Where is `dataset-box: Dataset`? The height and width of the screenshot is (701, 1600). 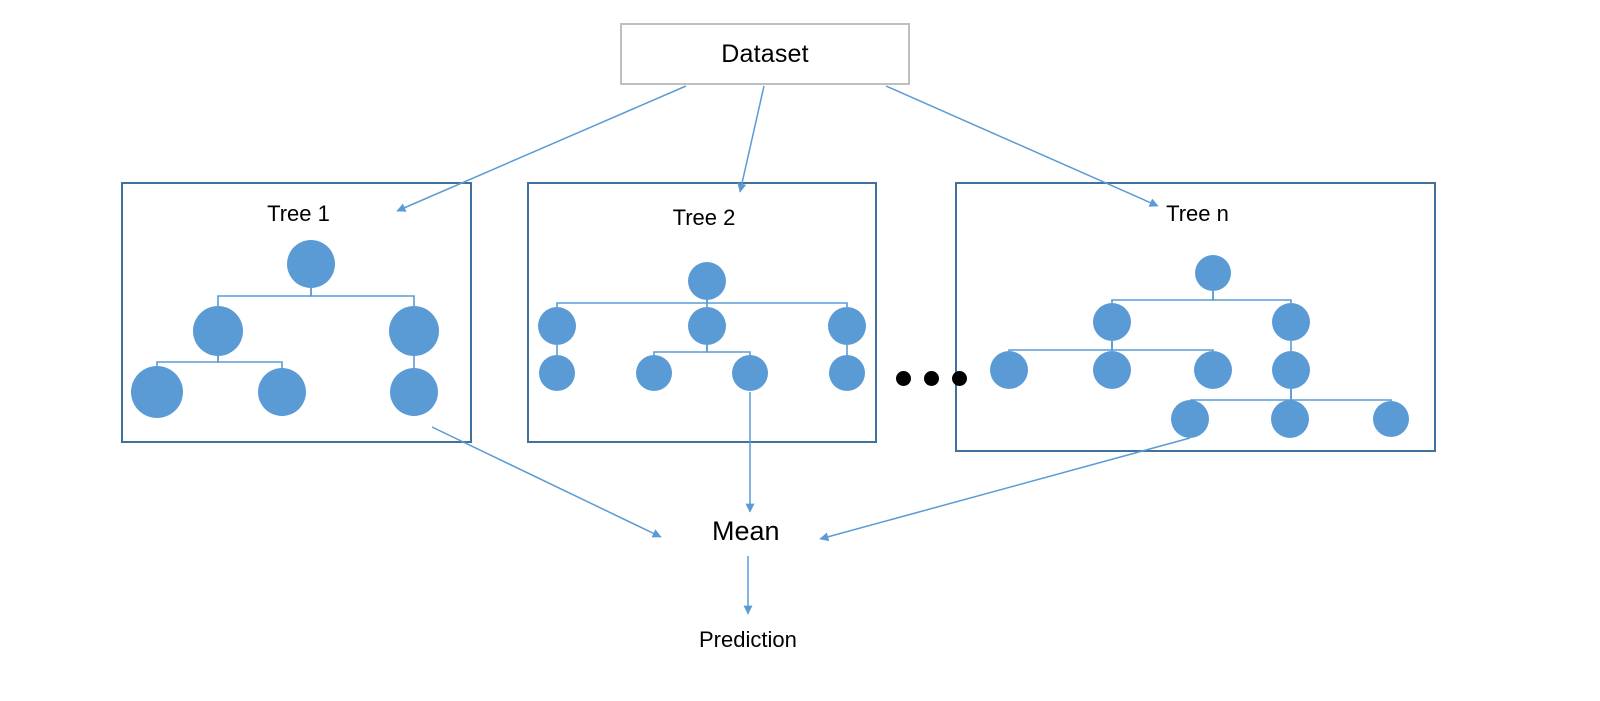 dataset-box: Dataset is located at coordinates (765, 54).